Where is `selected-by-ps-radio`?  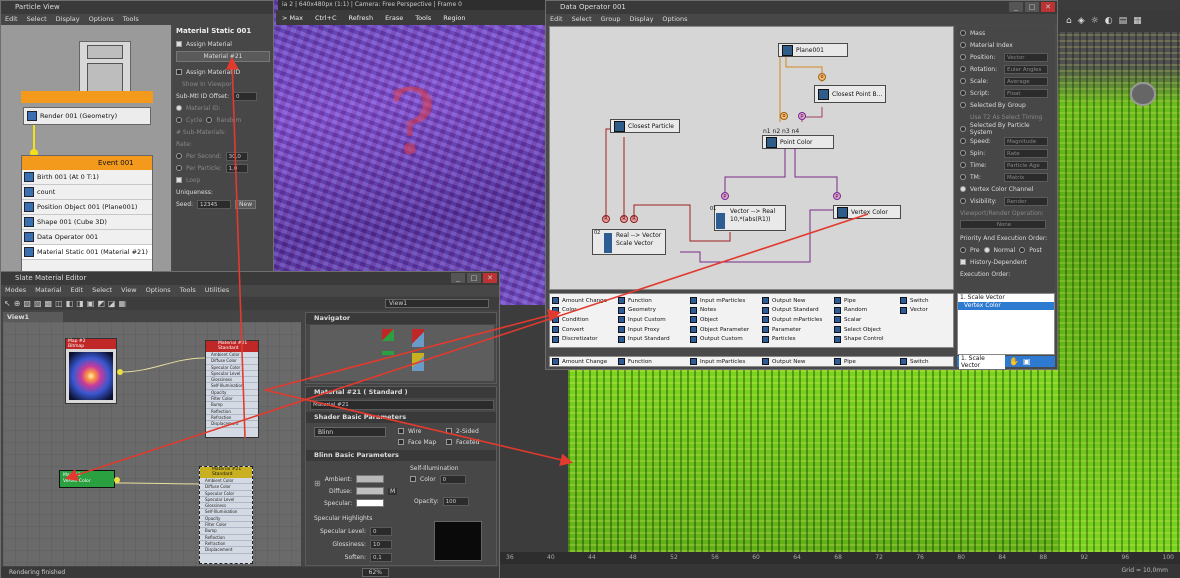 selected-by-ps-radio is located at coordinates (963, 129).